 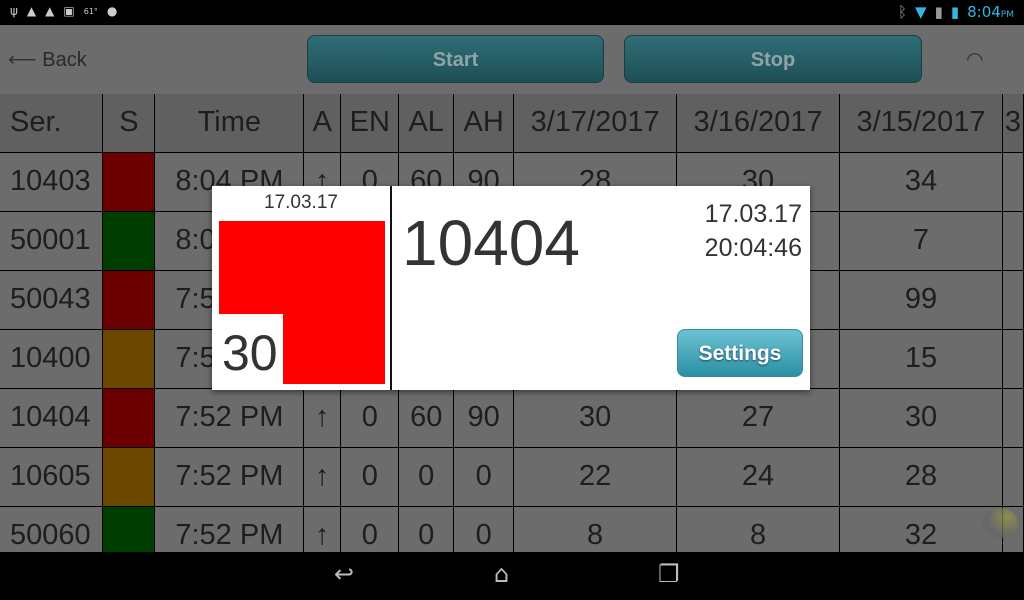 What do you see at coordinates (52, 240) in the screenshot?
I see `cell-ser: 50001` at bounding box center [52, 240].